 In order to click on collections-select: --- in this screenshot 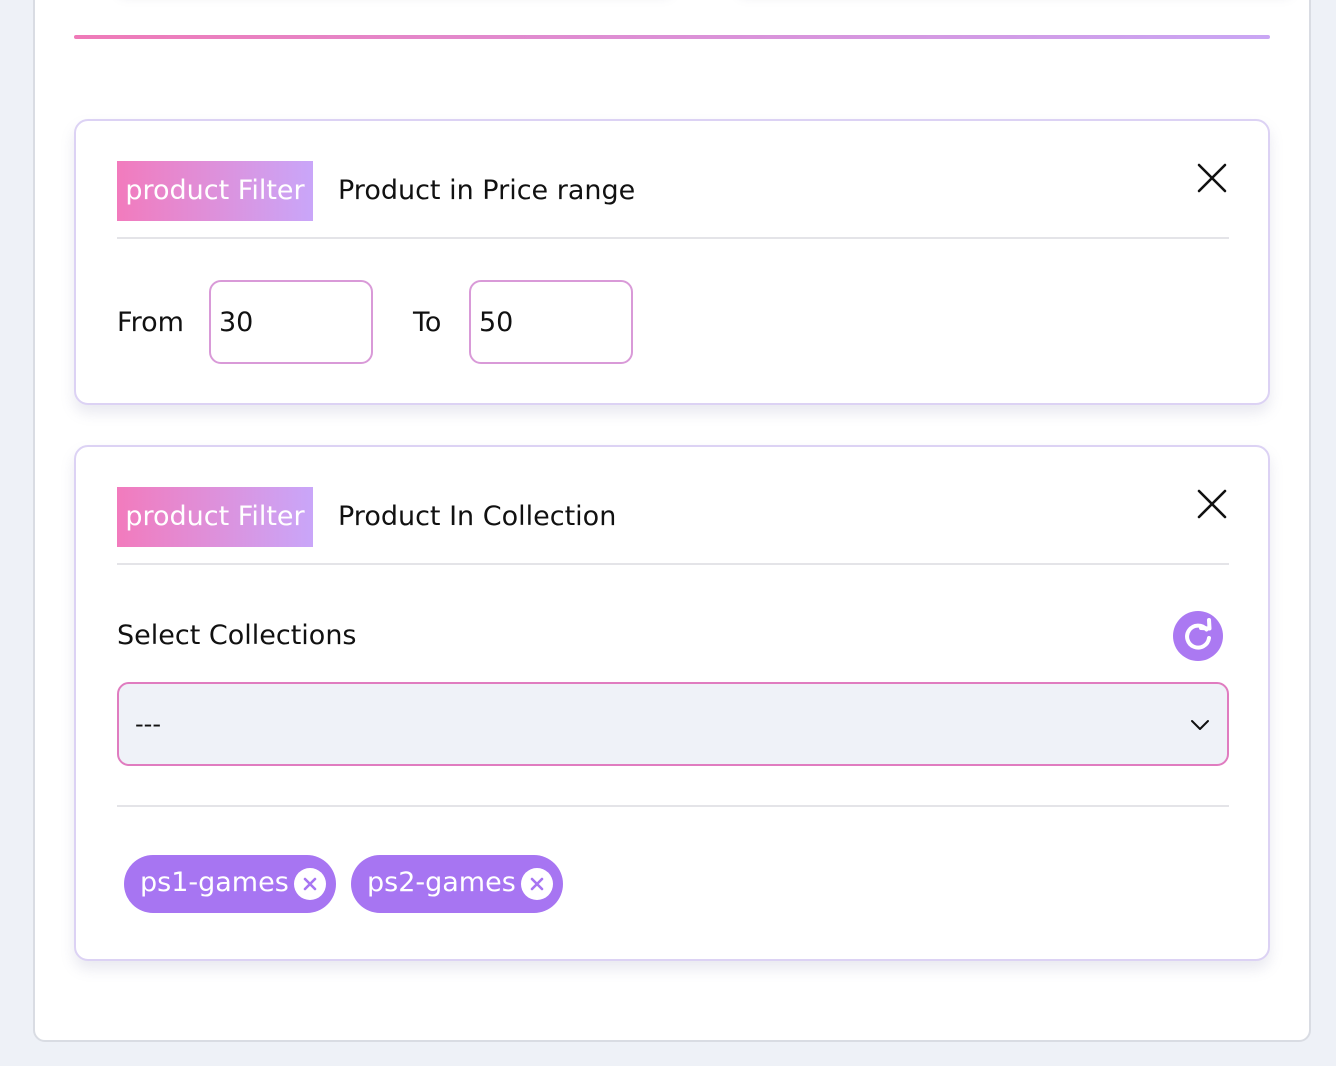, I will do `click(673, 724)`.